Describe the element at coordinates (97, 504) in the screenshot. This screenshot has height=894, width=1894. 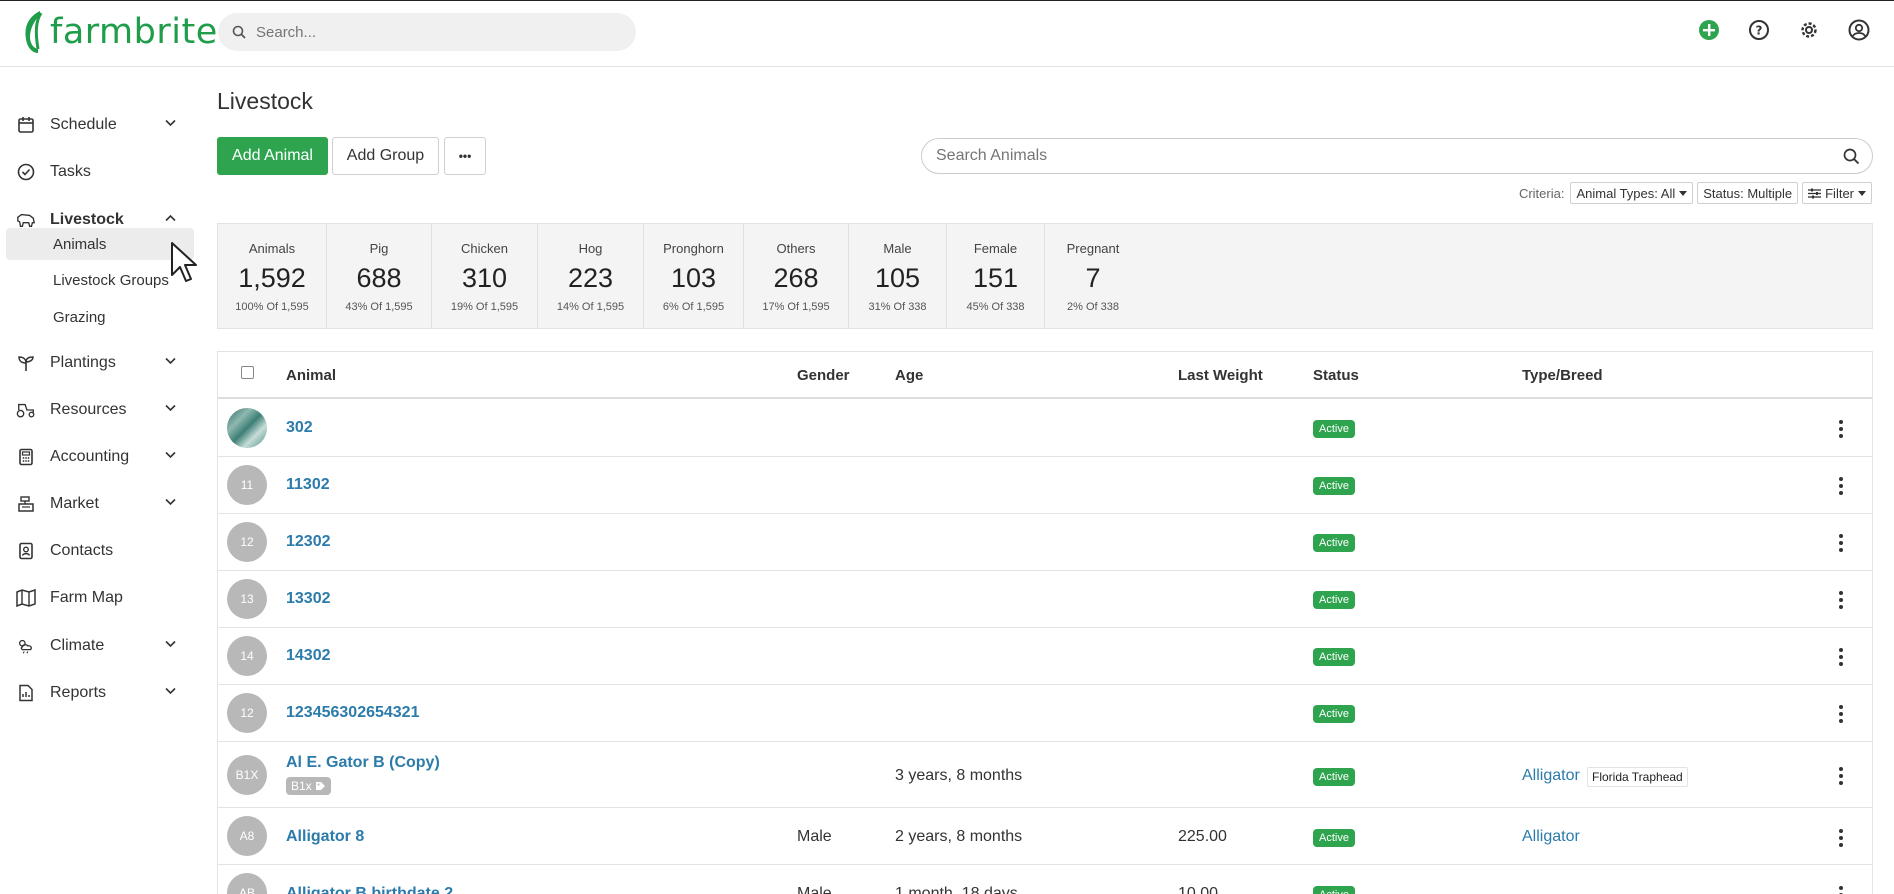
I see `sidebar-item-market: Market` at that location.